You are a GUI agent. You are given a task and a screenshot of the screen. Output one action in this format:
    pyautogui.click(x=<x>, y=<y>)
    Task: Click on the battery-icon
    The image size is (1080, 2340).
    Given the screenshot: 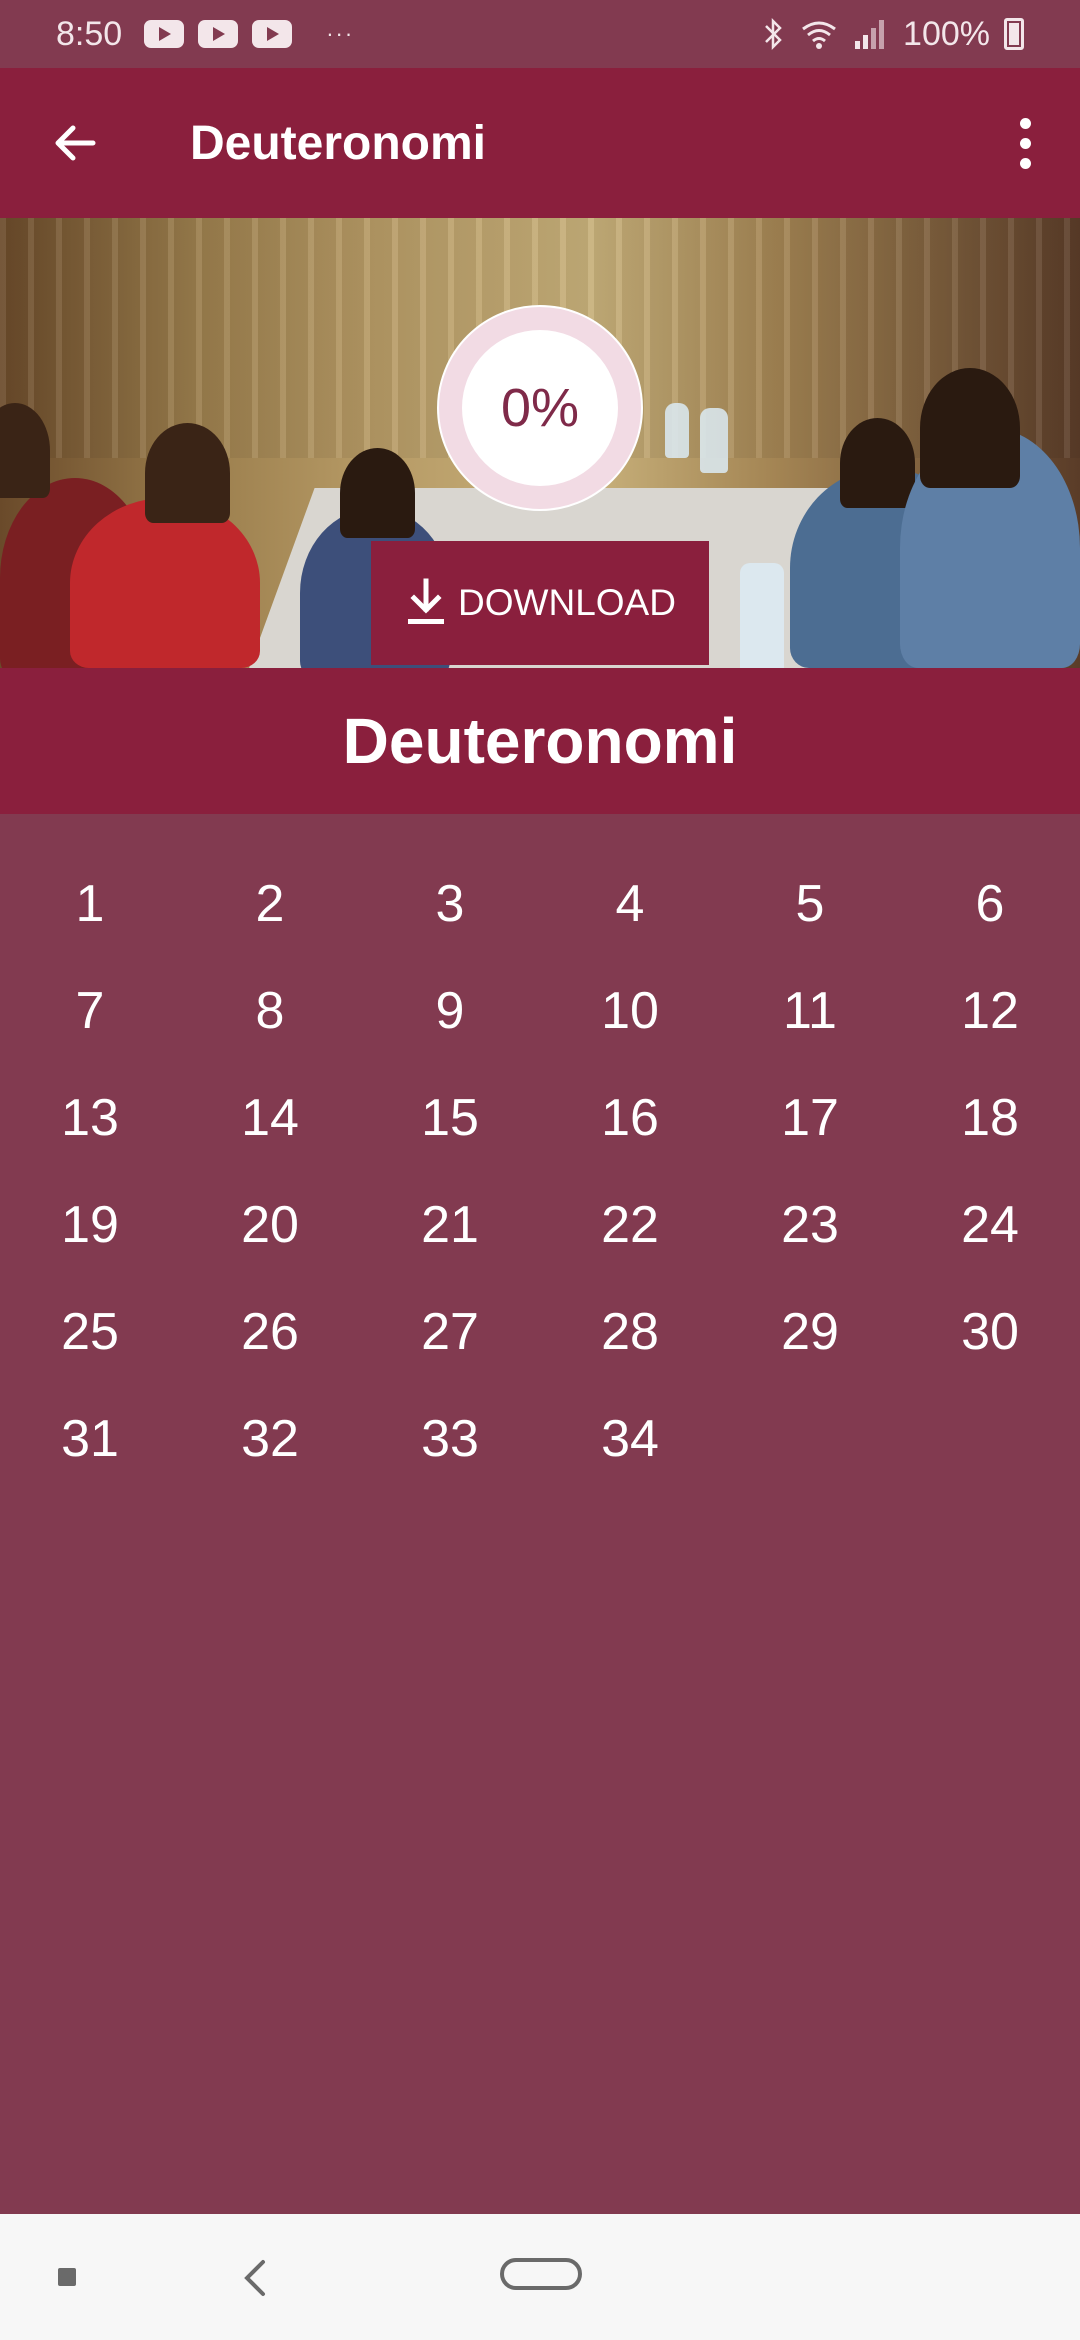 What is the action you would take?
    pyautogui.click(x=1014, y=34)
    